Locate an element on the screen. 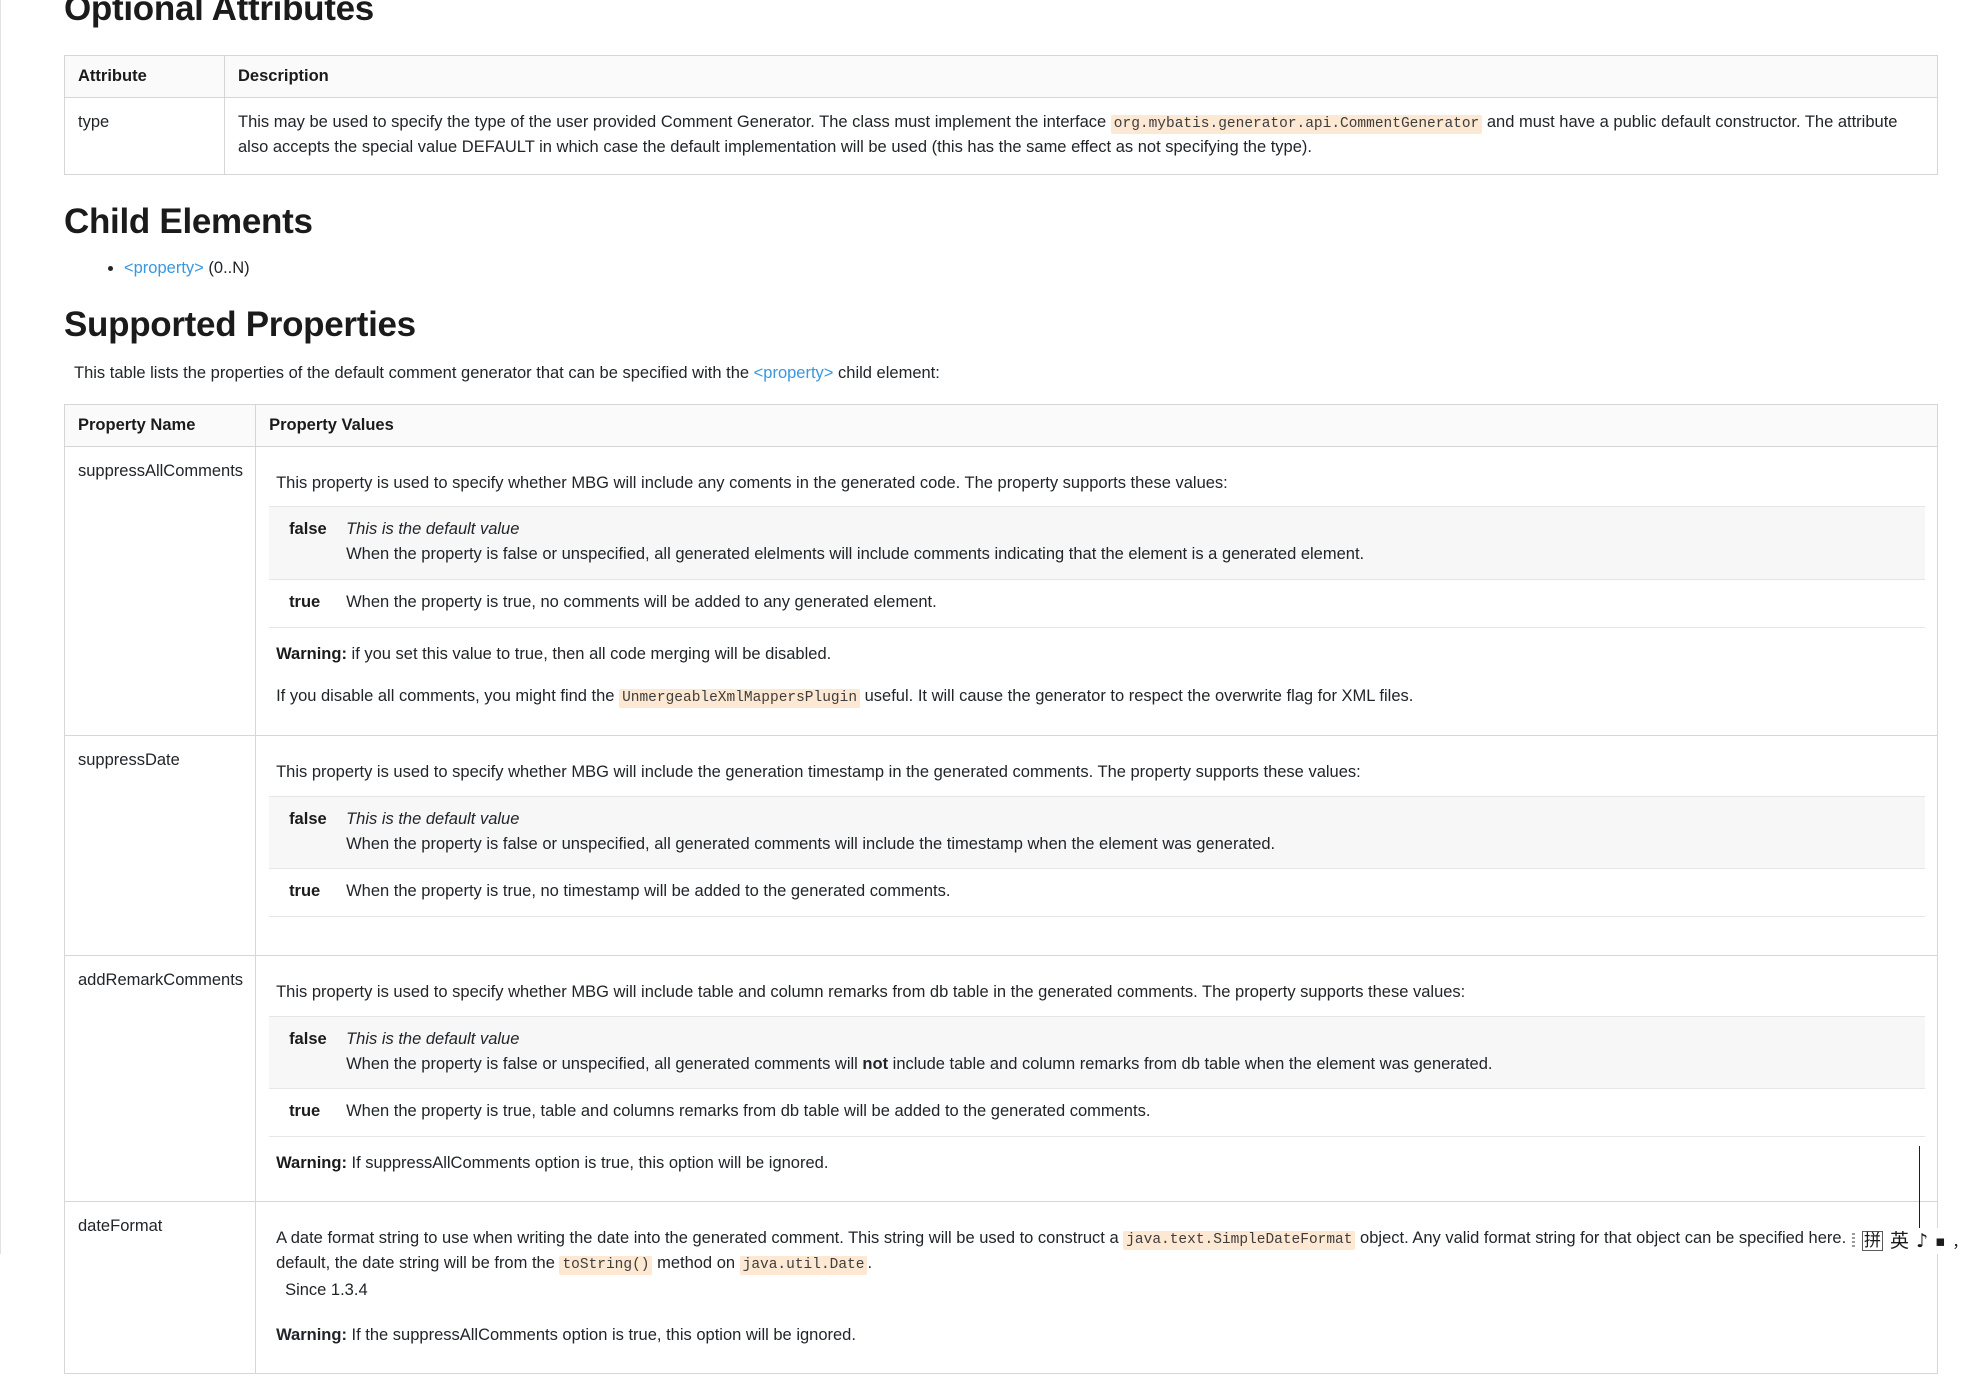 The height and width of the screenshot is (1380, 1964). property-name-addremarkcomments: addRemarkComments is located at coordinates (160, 1078).